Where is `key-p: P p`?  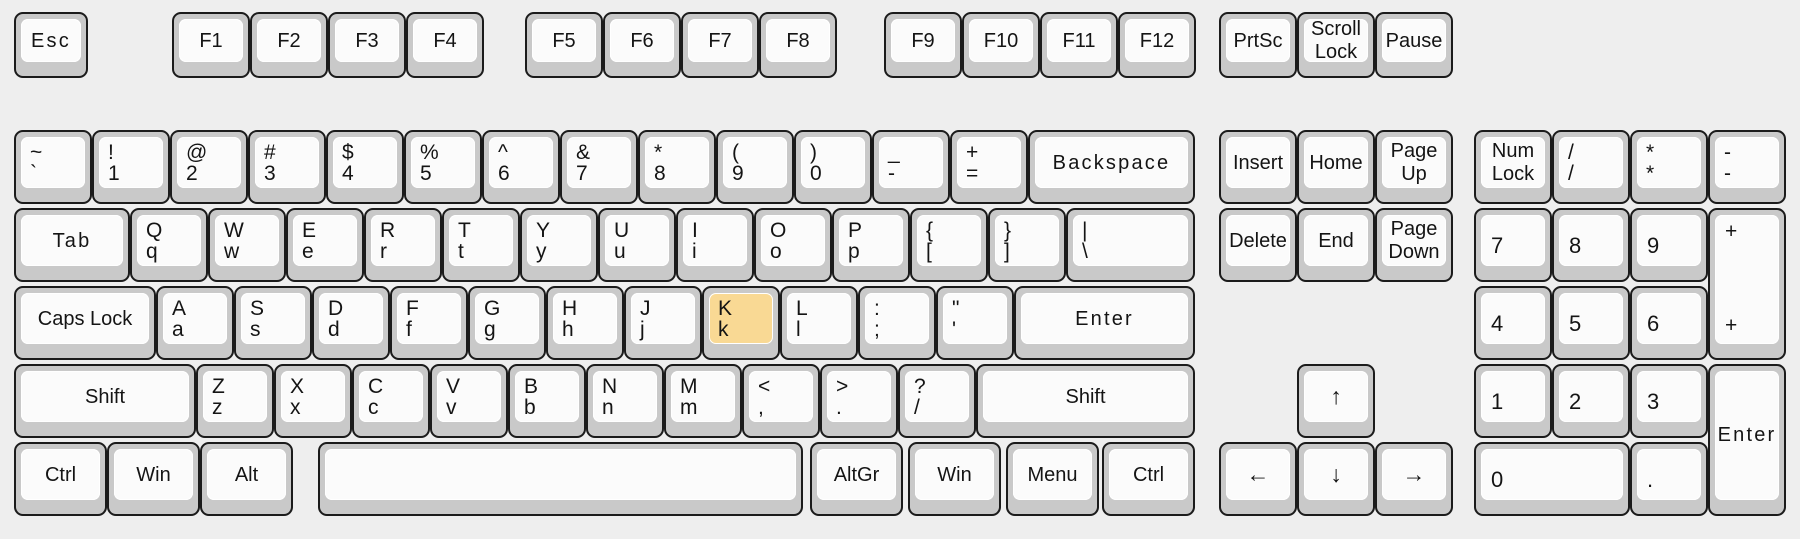 key-p: P p is located at coordinates (871, 245).